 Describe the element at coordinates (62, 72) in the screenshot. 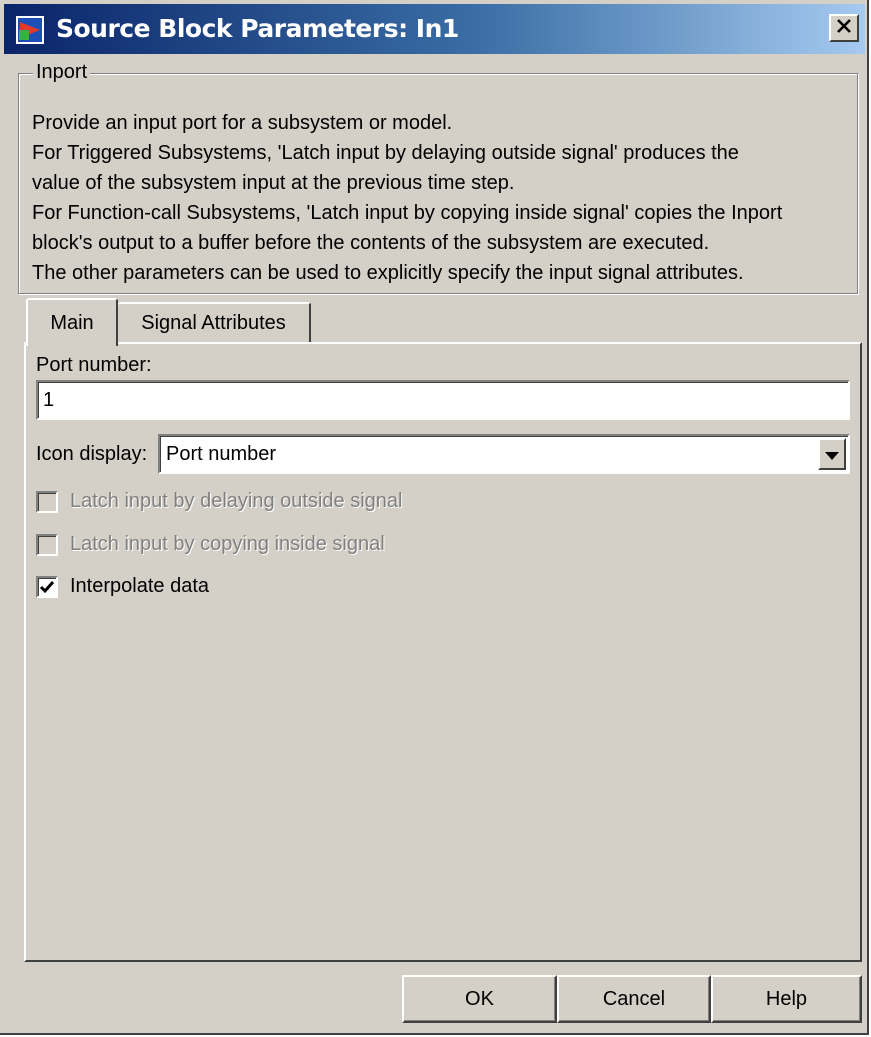

I see `group-legend: Inport` at that location.